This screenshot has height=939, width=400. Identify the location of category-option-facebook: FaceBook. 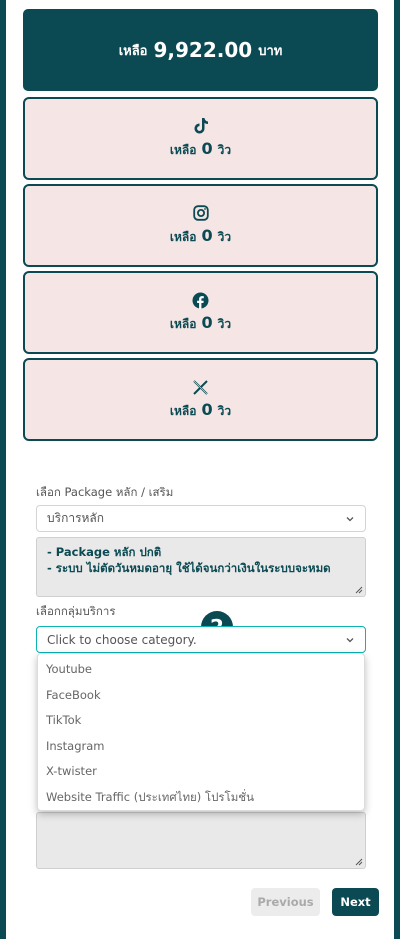
(201, 696).